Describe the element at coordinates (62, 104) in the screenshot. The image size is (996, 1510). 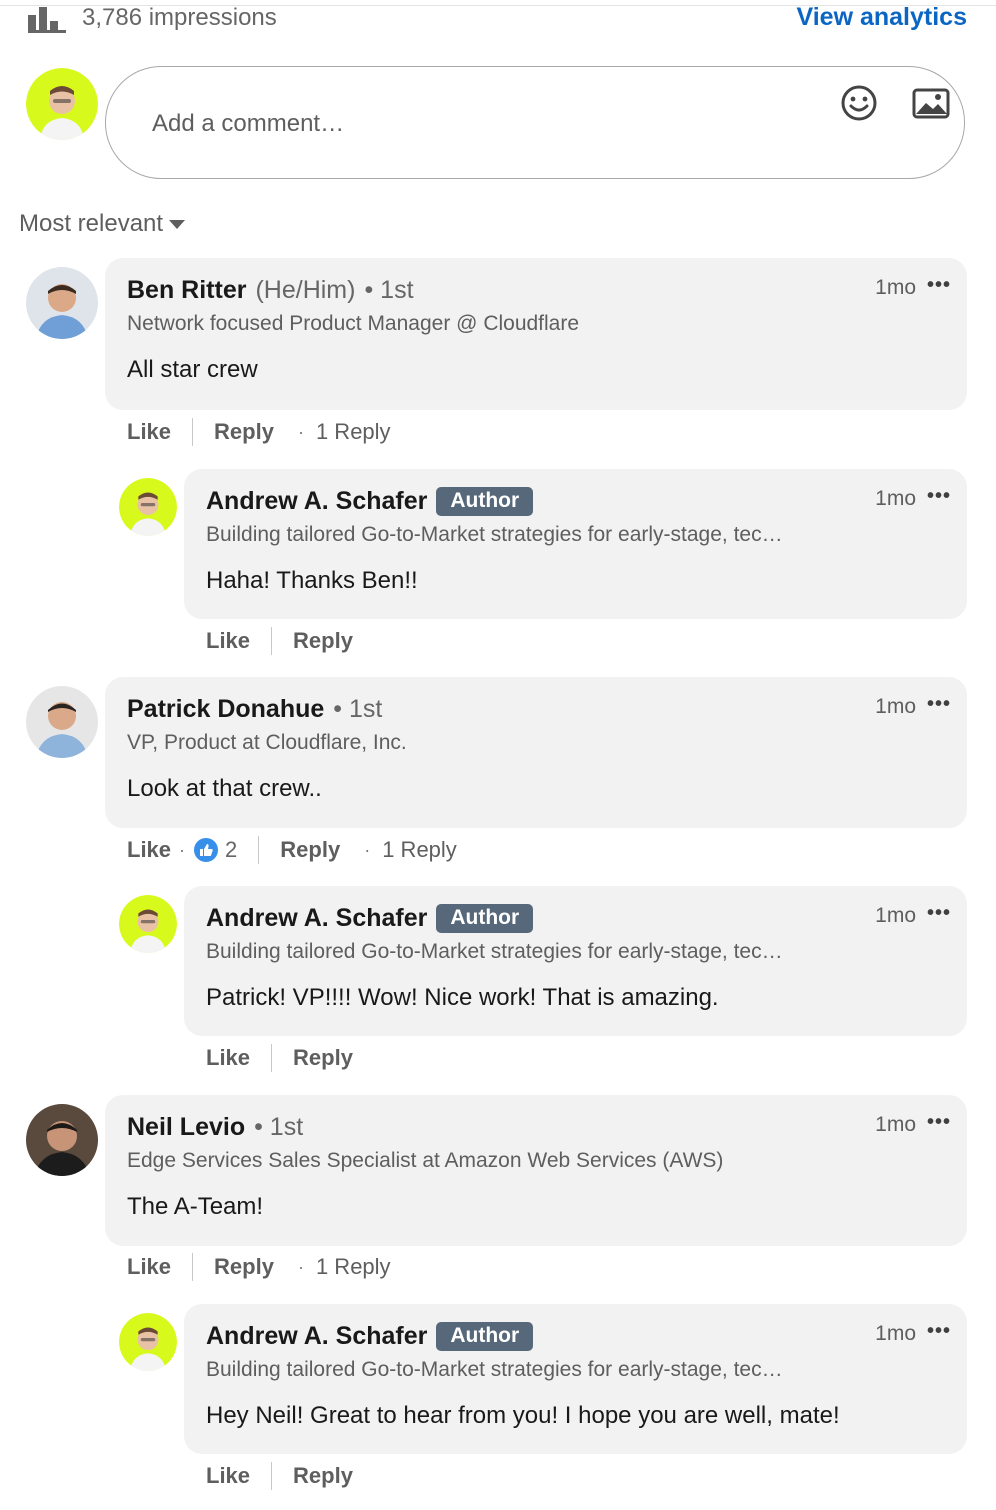
I see `my-avatar` at that location.